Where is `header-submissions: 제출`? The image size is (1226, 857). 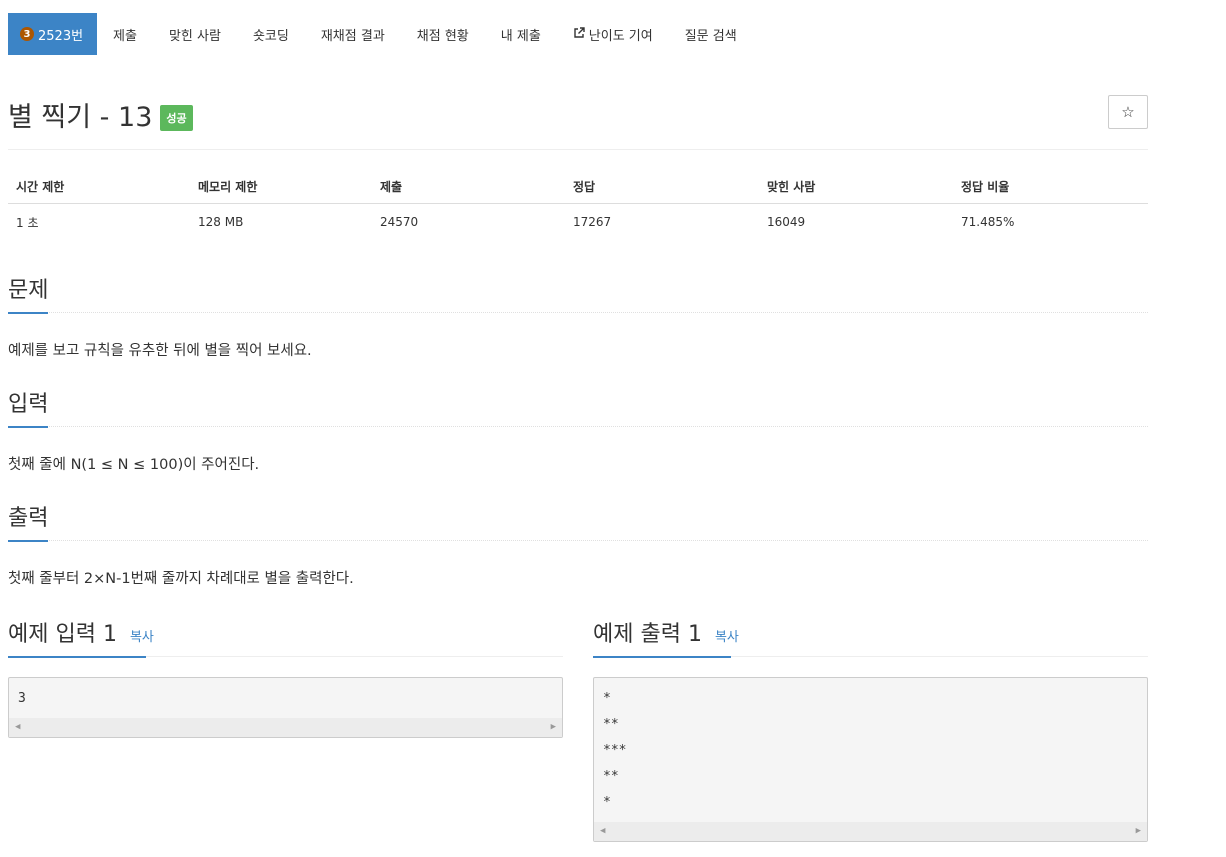 header-submissions: 제출 is located at coordinates (468, 186).